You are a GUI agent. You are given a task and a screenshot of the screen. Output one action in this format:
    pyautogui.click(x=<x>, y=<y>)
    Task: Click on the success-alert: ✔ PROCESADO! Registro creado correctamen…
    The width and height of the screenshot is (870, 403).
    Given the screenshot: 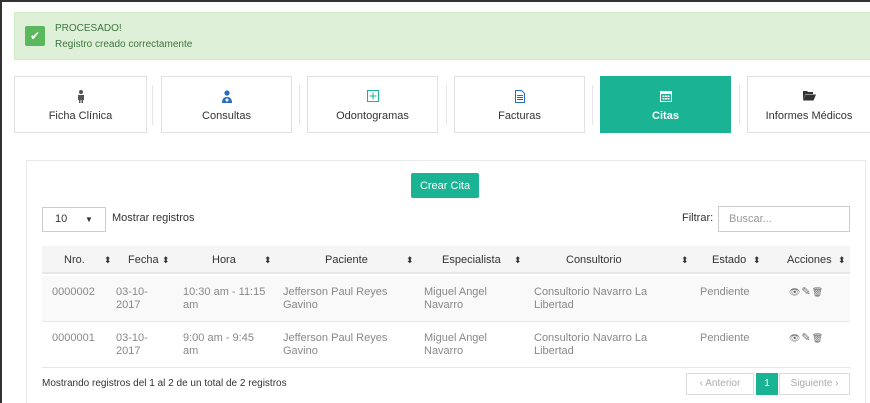 What is the action you would take?
    pyautogui.click(x=442, y=36)
    